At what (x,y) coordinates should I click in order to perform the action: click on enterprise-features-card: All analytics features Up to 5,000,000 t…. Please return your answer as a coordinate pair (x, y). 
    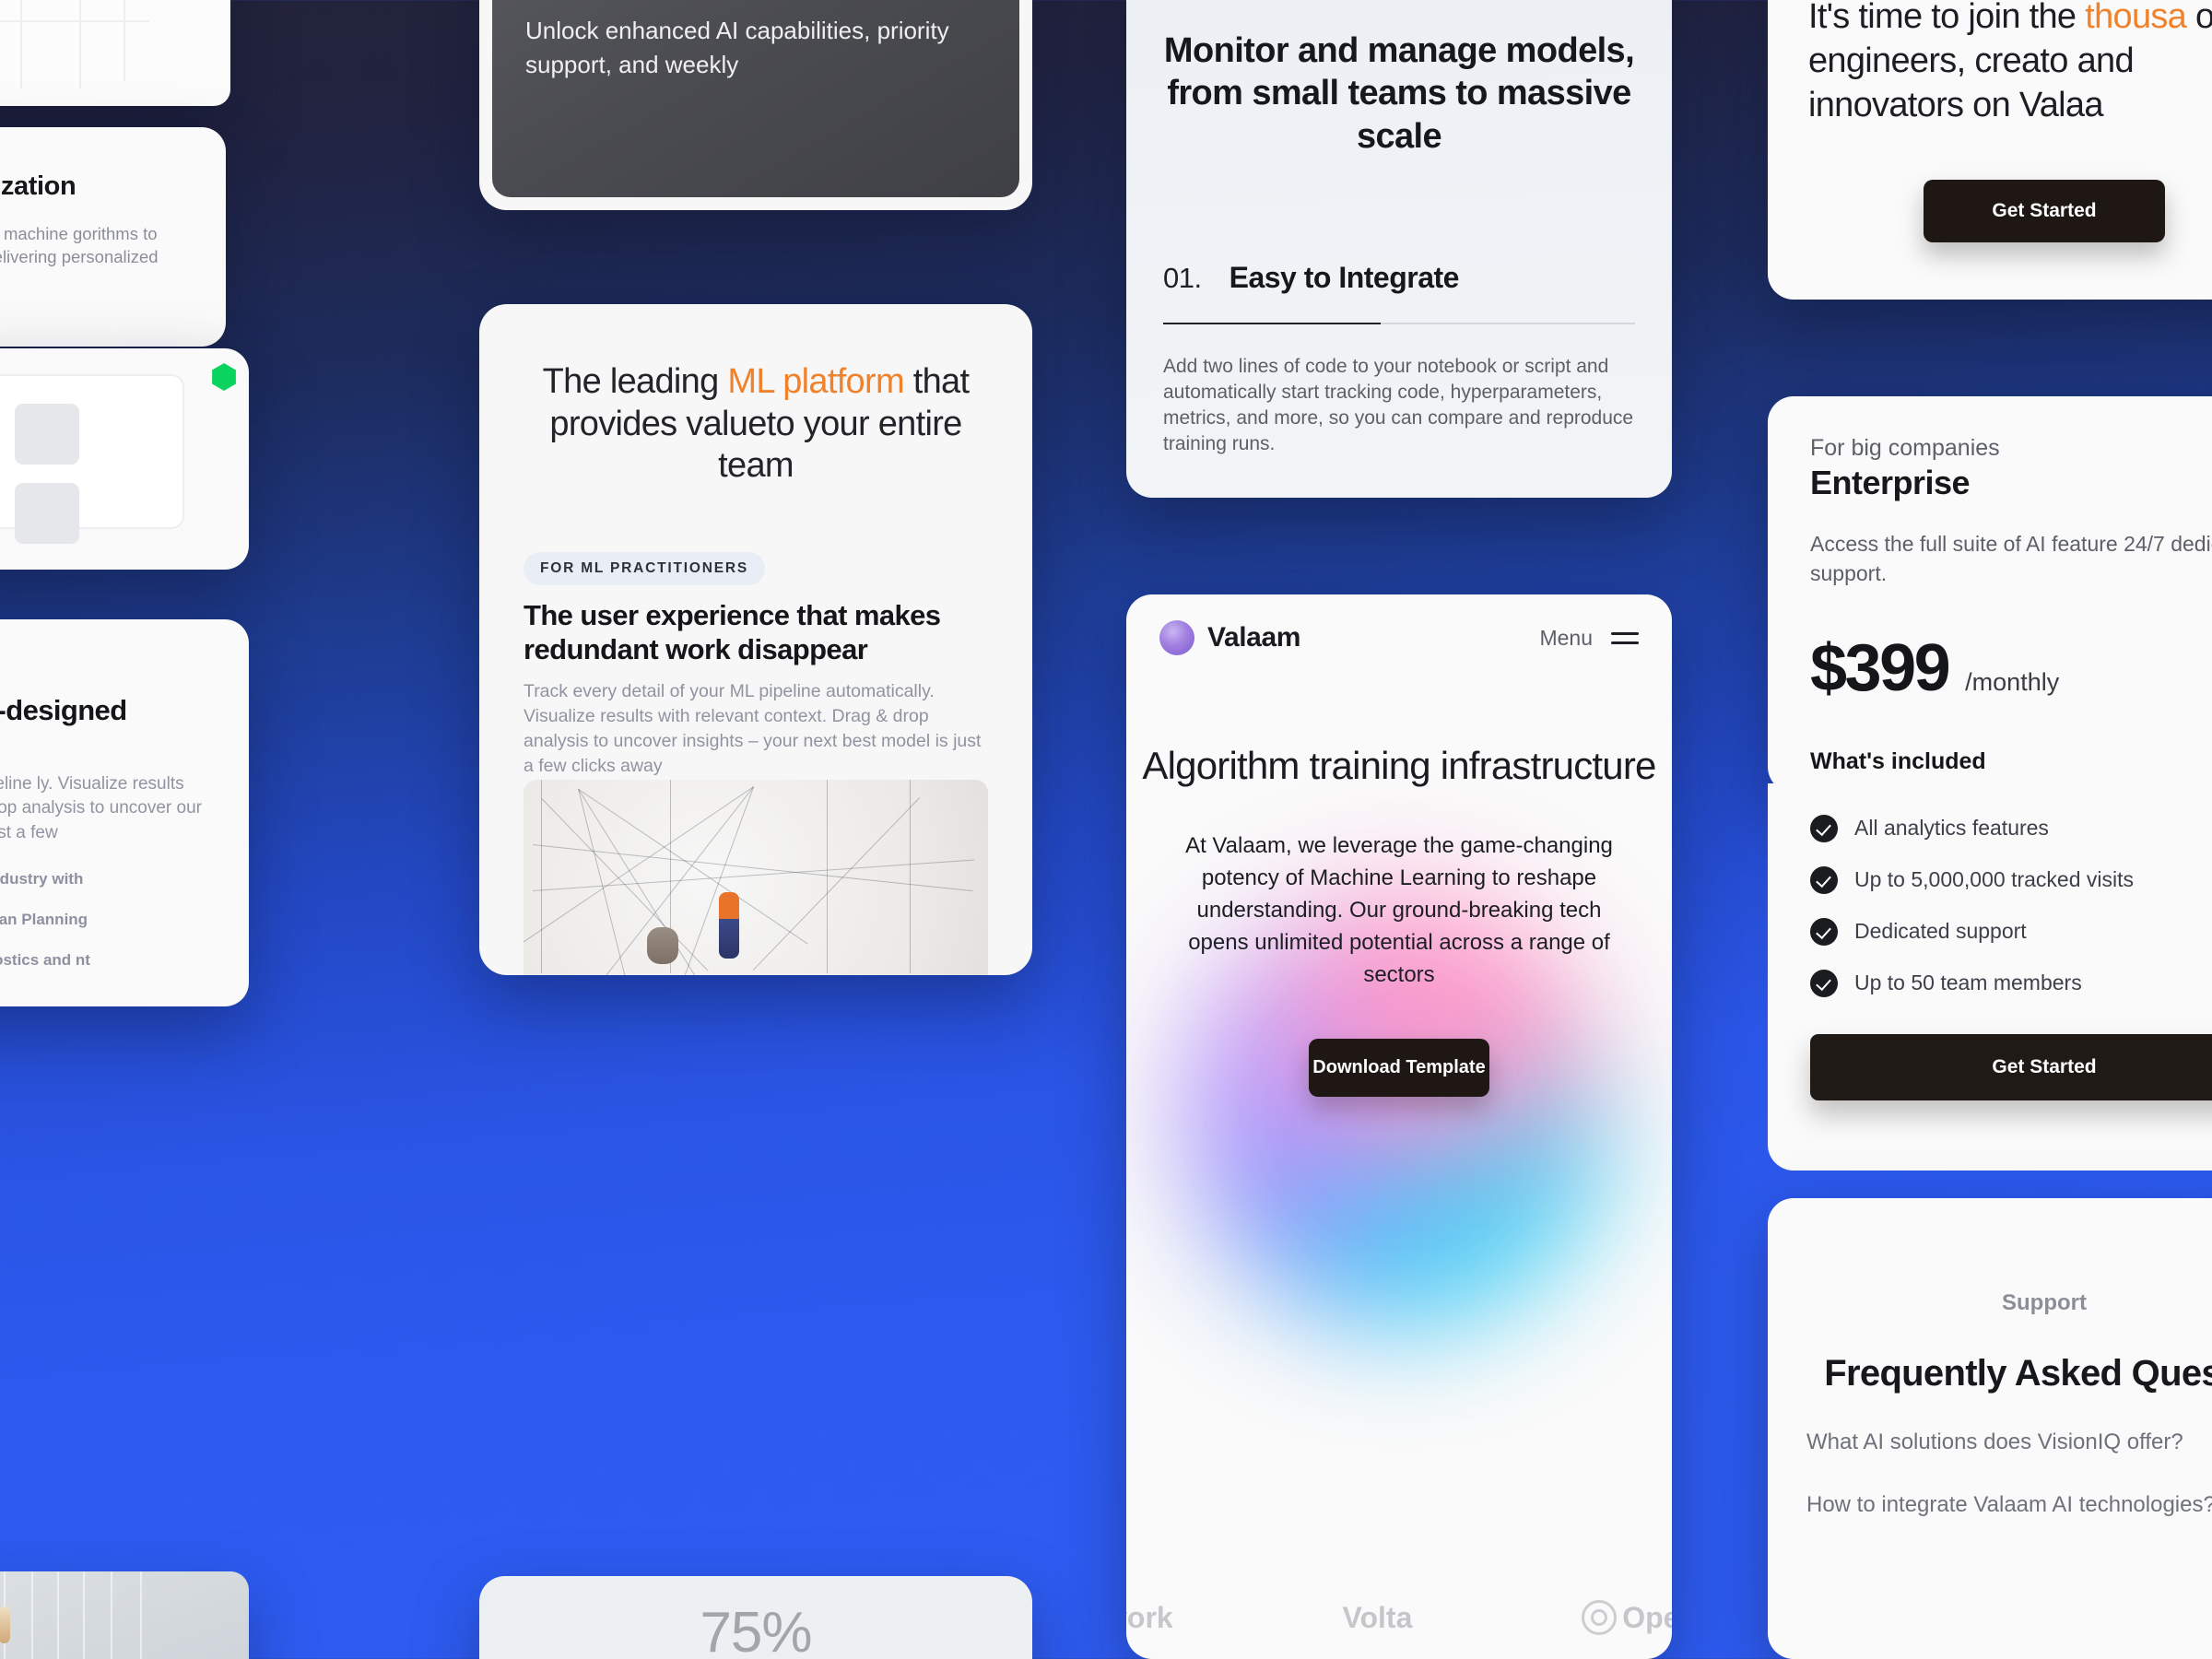
    Looking at the image, I should click on (1990, 977).